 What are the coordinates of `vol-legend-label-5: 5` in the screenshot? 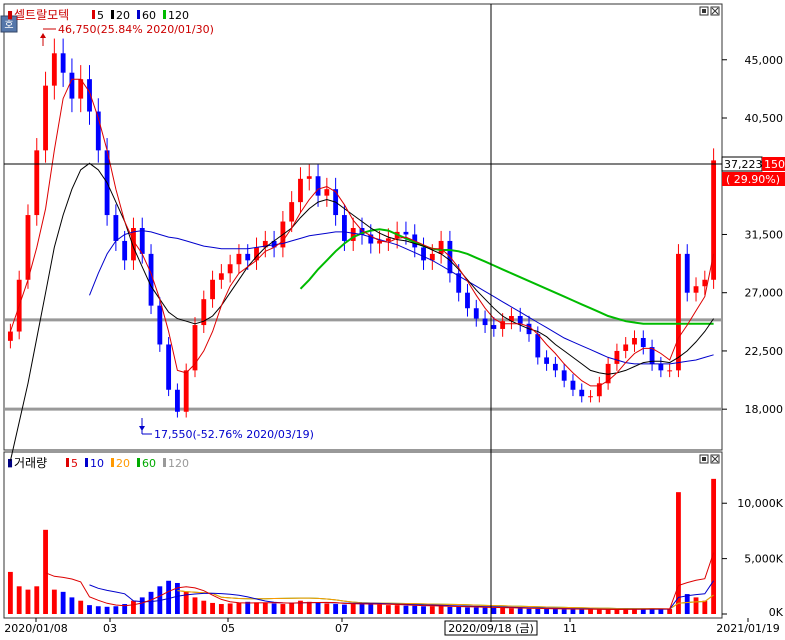 It's located at (74, 463).